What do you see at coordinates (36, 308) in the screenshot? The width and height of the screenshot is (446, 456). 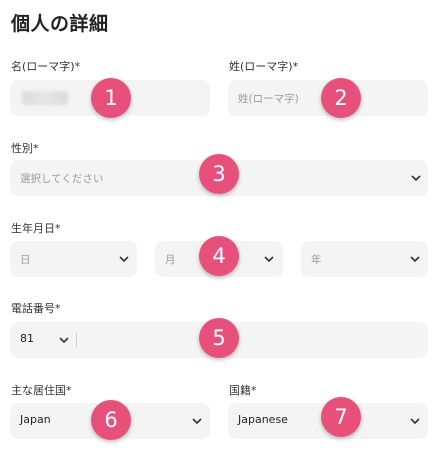 I see `phone-label: 電話番号*` at bounding box center [36, 308].